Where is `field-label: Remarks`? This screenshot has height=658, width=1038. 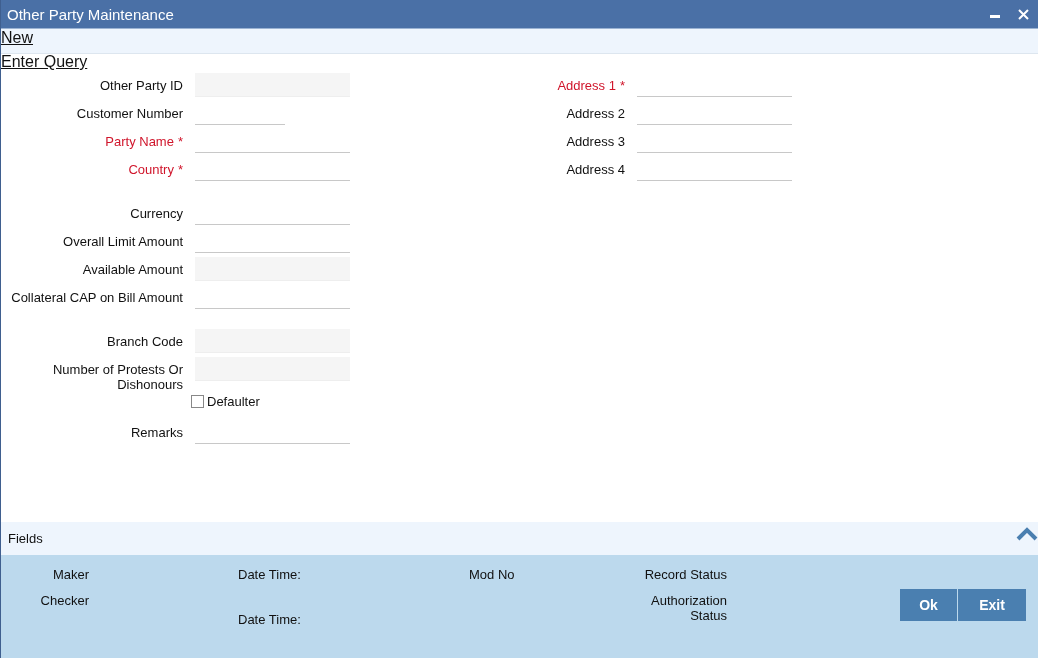
field-label: Remarks is located at coordinates (157, 432).